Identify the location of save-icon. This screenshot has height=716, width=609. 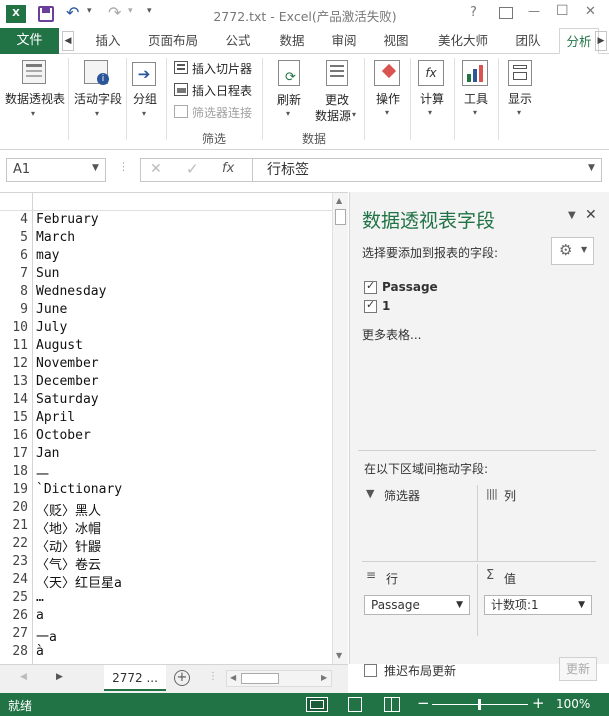
(46, 14).